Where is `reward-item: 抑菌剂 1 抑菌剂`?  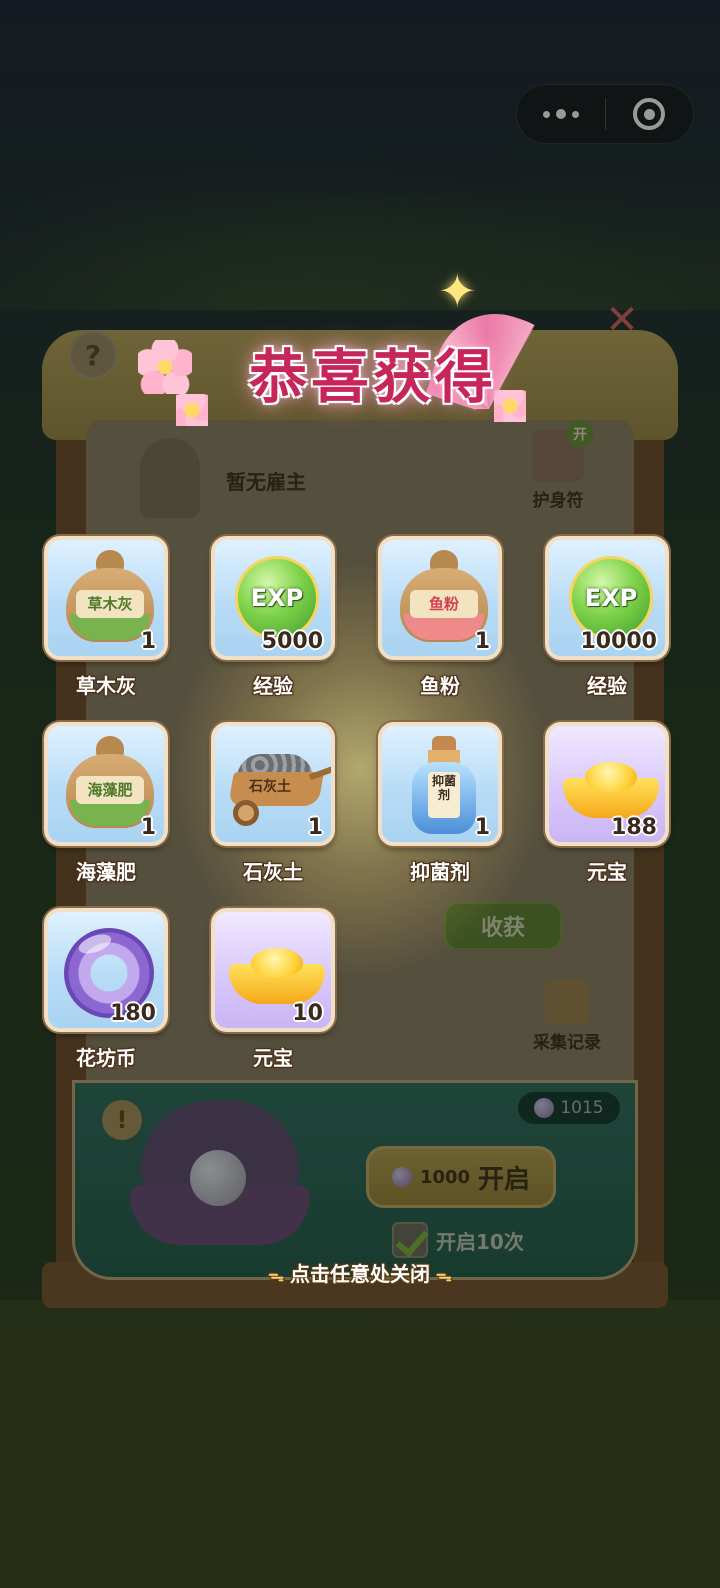 reward-item: 抑菌剂 1 抑菌剂 is located at coordinates (440, 803).